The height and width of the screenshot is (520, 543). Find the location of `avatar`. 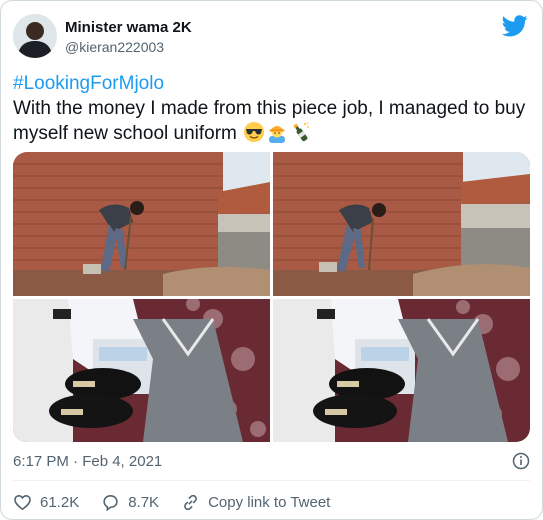

avatar is located at coordinates (35, 36).